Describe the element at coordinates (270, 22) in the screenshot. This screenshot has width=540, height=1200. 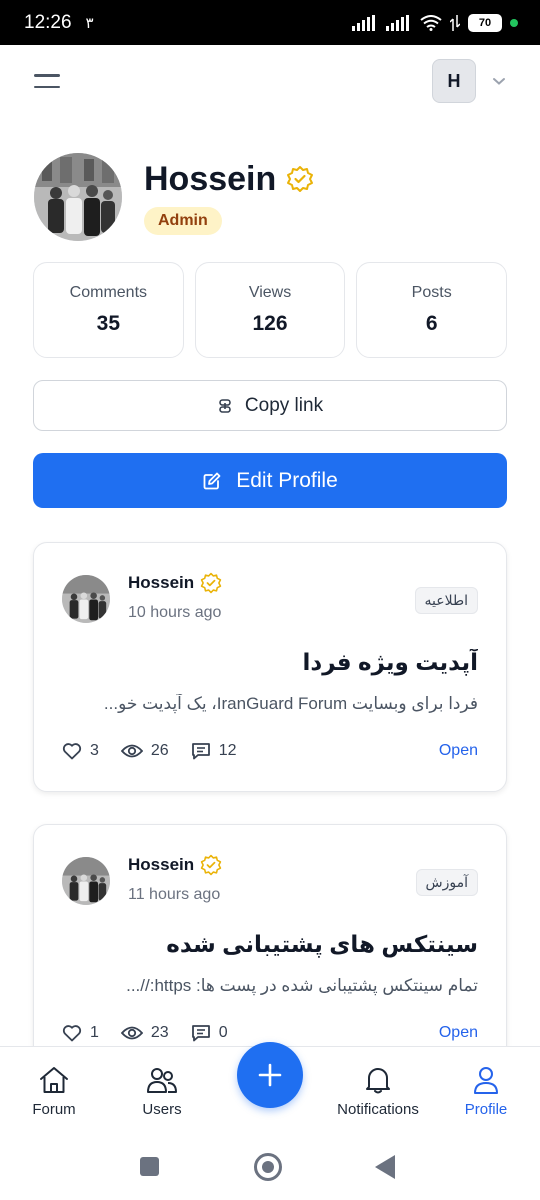
I see `status-bar: 12:26 ۳ 70` at that location.